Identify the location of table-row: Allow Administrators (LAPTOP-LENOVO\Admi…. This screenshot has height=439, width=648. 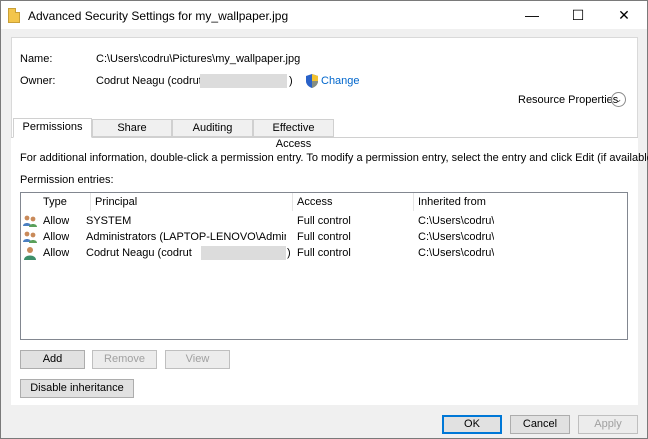
(324, 237).